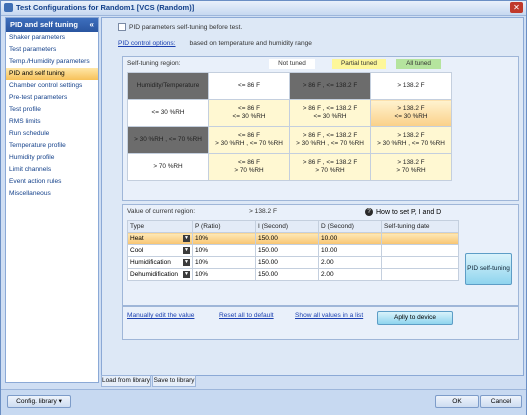 The width and height of the screenshot is (527, 415). Describe the element at coordinates (350, 226) in the screenshot. I see `col-header-d: D (Second)` at that location.